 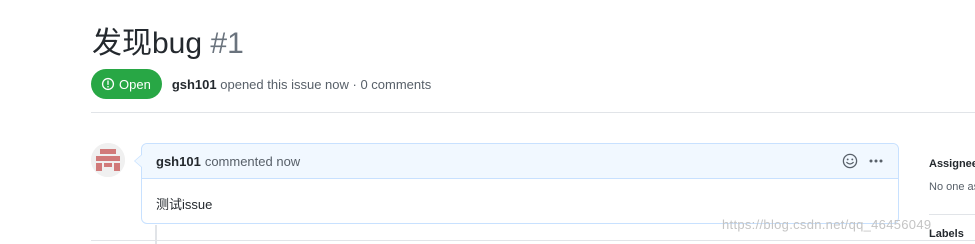 What do you see at coordinates (827, 224) in the screenshot?
I see `watermark-text: https://blog.csdn.net/qq_46456049` at bounding box center [827, 224].